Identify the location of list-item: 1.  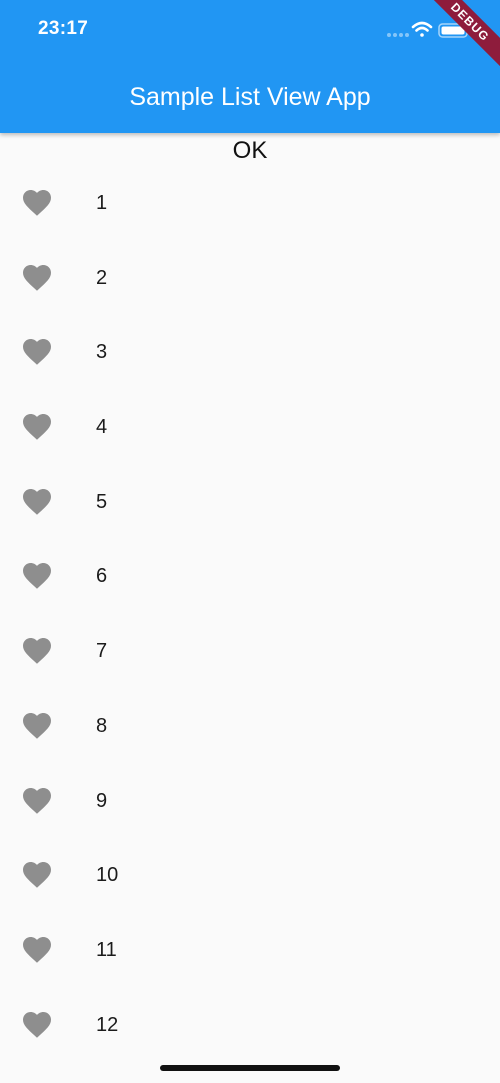
(250, 203).